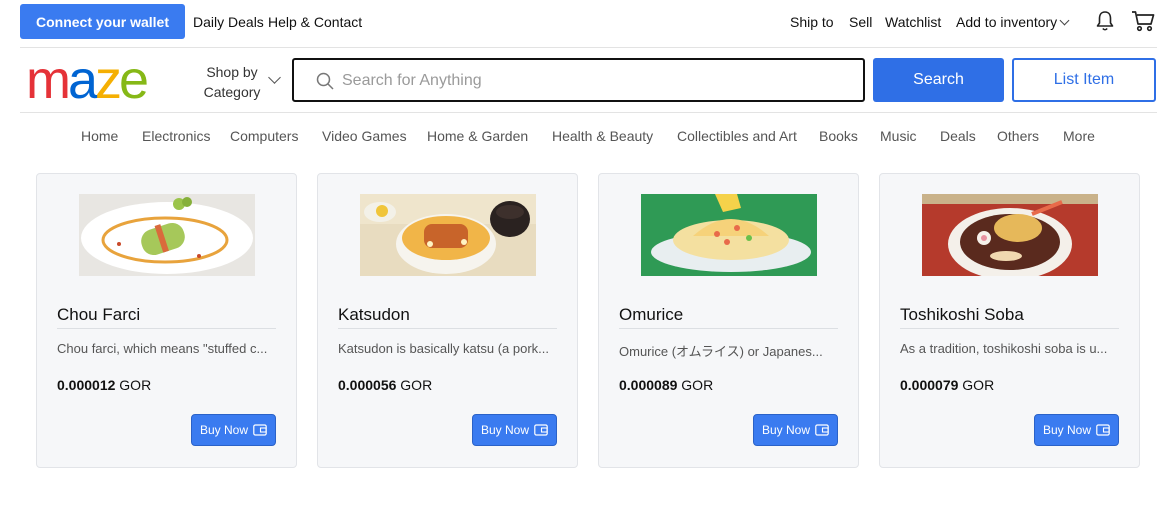  I want to click on nav-item-deals: Deals, so click(958, 136).